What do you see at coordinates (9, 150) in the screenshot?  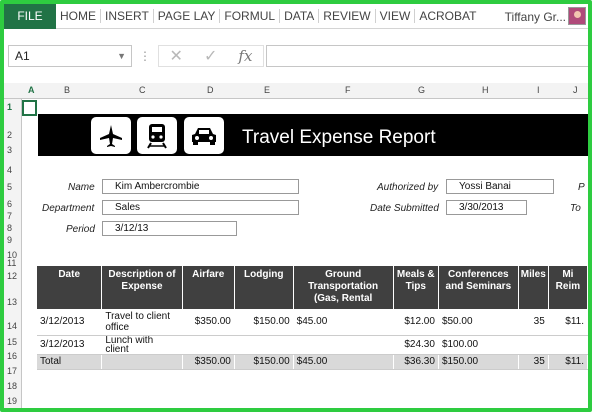 I see `row-header: 3` at bounding box center [9, 150].